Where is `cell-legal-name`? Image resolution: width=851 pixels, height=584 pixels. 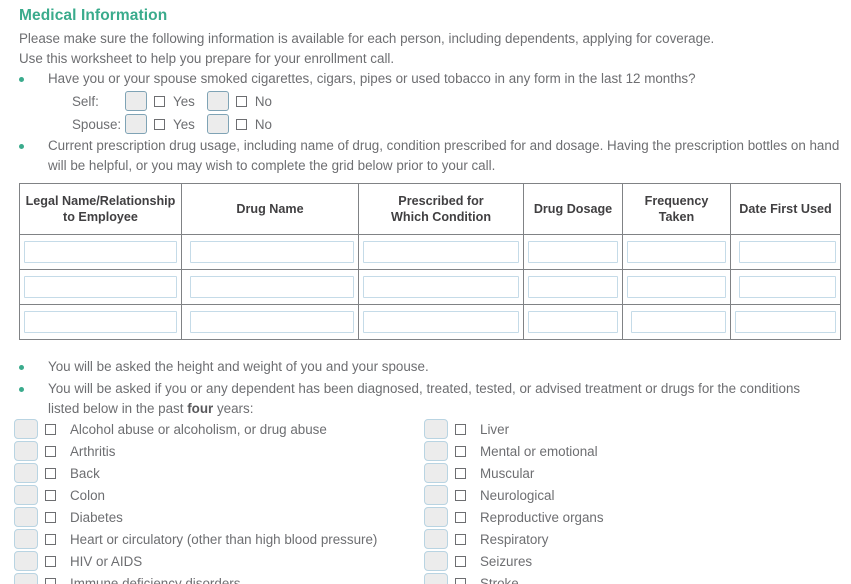
cell-legal-name is located at coordinates (100, 252).